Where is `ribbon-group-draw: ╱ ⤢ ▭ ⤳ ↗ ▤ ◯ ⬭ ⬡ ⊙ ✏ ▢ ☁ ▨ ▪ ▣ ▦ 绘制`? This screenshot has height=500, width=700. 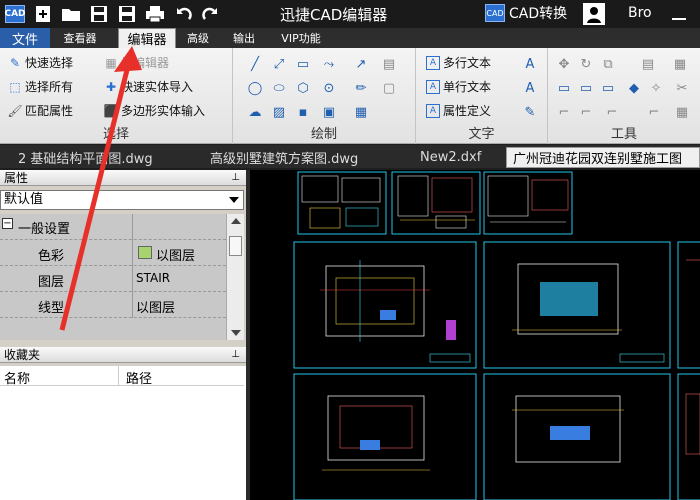
ribbon-group-draw: ╱ ⤢ ▭ ⤳ ↗ ▤ ◯ ⬭ ⬡ ⊙ ✏ ▢ ☁ ▨ ▪ ▣ ▦ 绘制 is located at coordinates (324, 96).